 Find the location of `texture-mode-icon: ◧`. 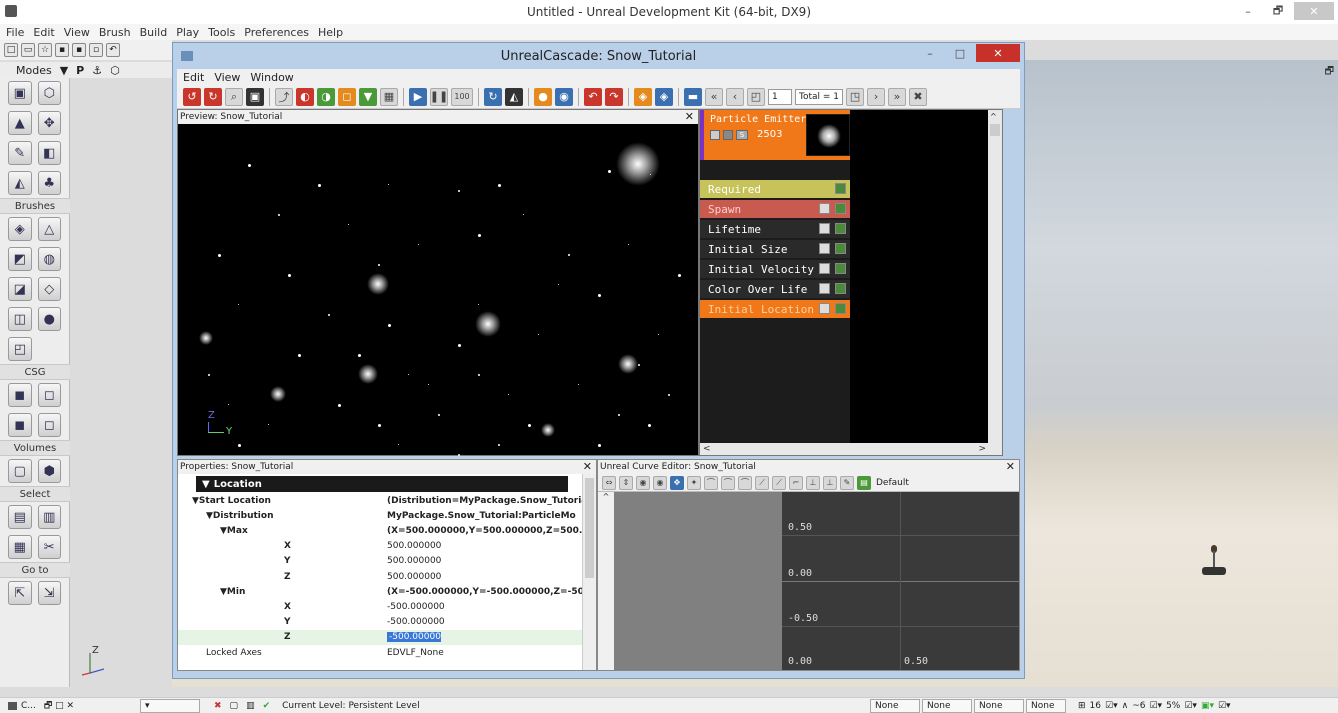

texture-mode-icon: ◧ is located at coordinates (49, 153).